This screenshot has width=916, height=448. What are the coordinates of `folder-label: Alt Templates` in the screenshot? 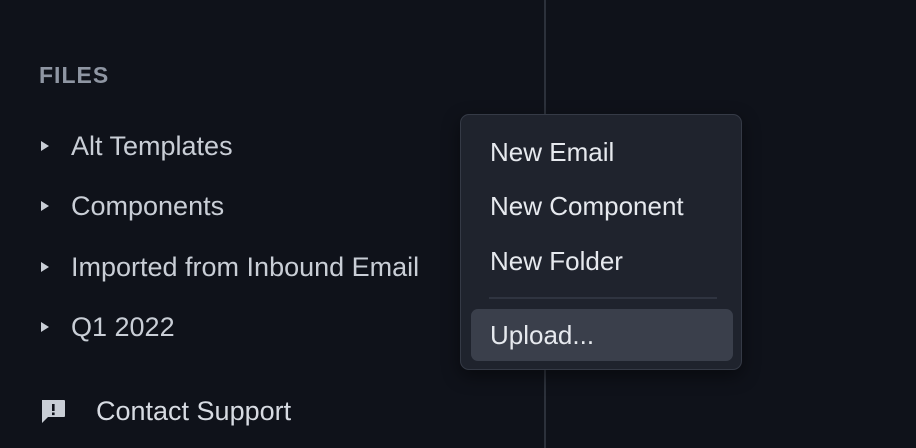 It's located at (152, 145).